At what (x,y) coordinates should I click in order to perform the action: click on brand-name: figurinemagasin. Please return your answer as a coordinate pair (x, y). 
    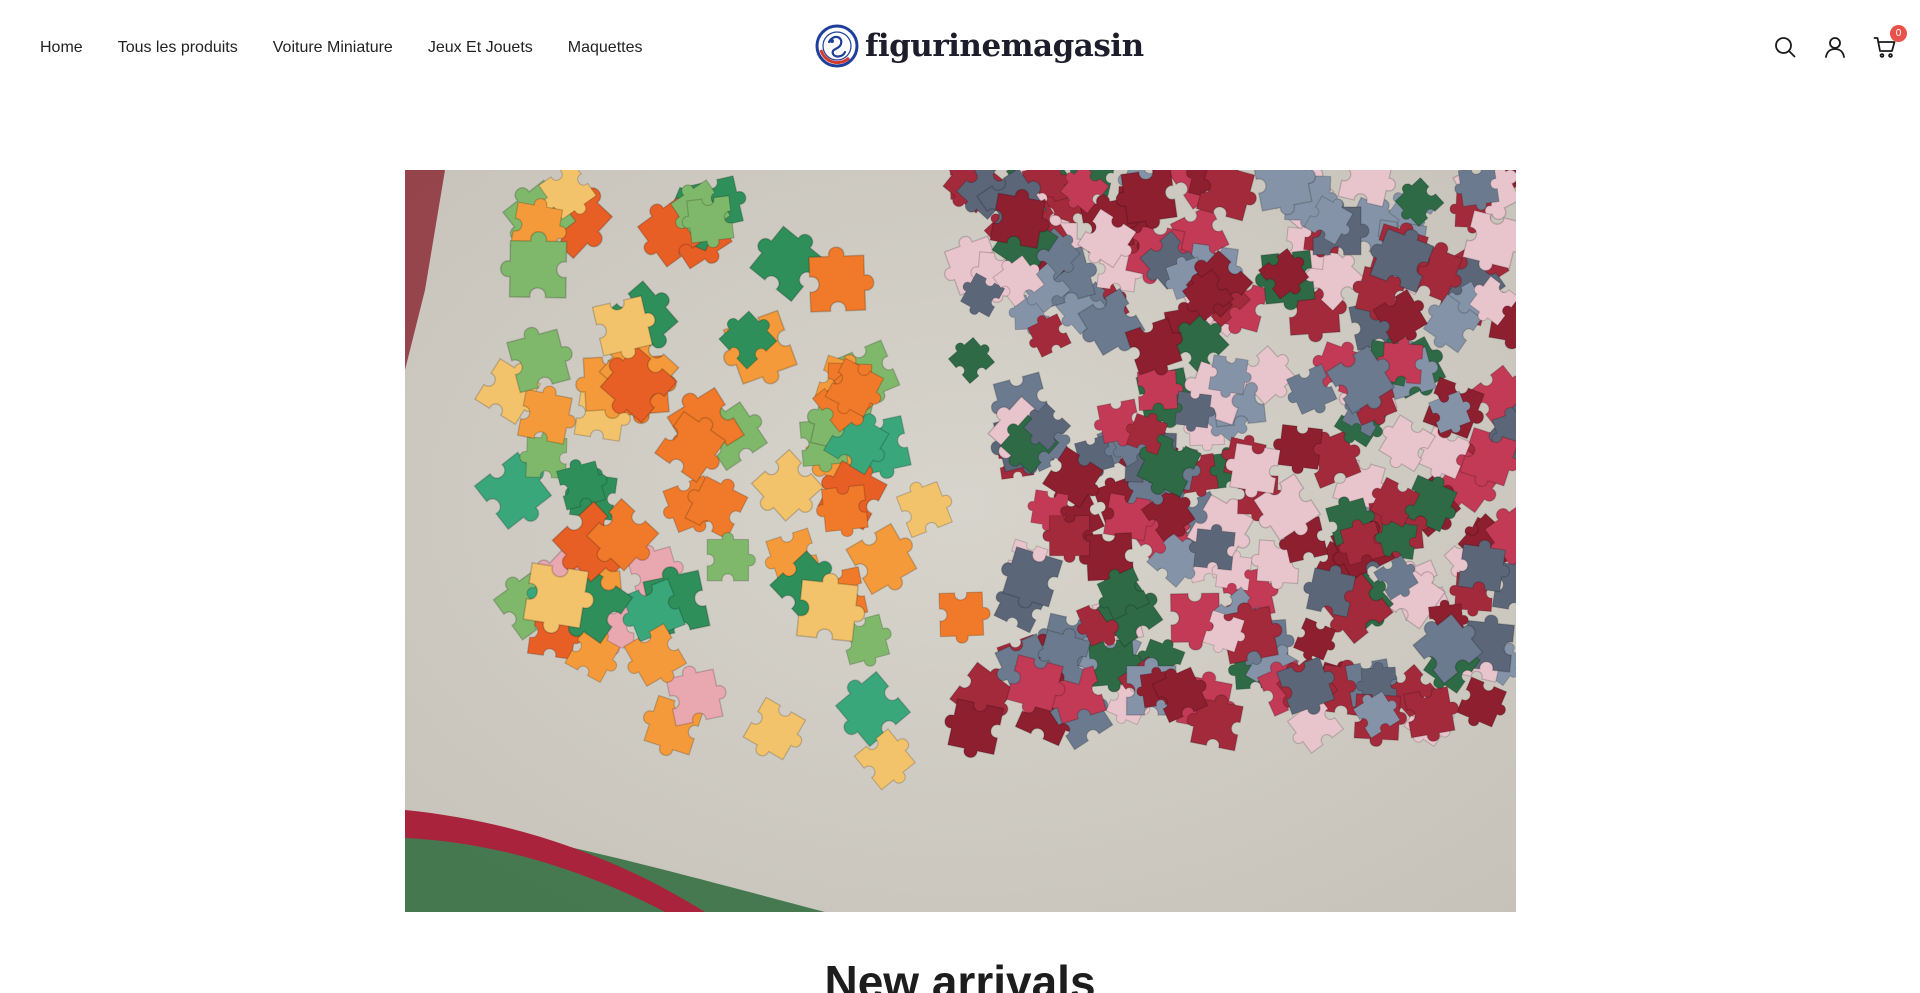
    Looking at the image, I should click on (1004, 46).